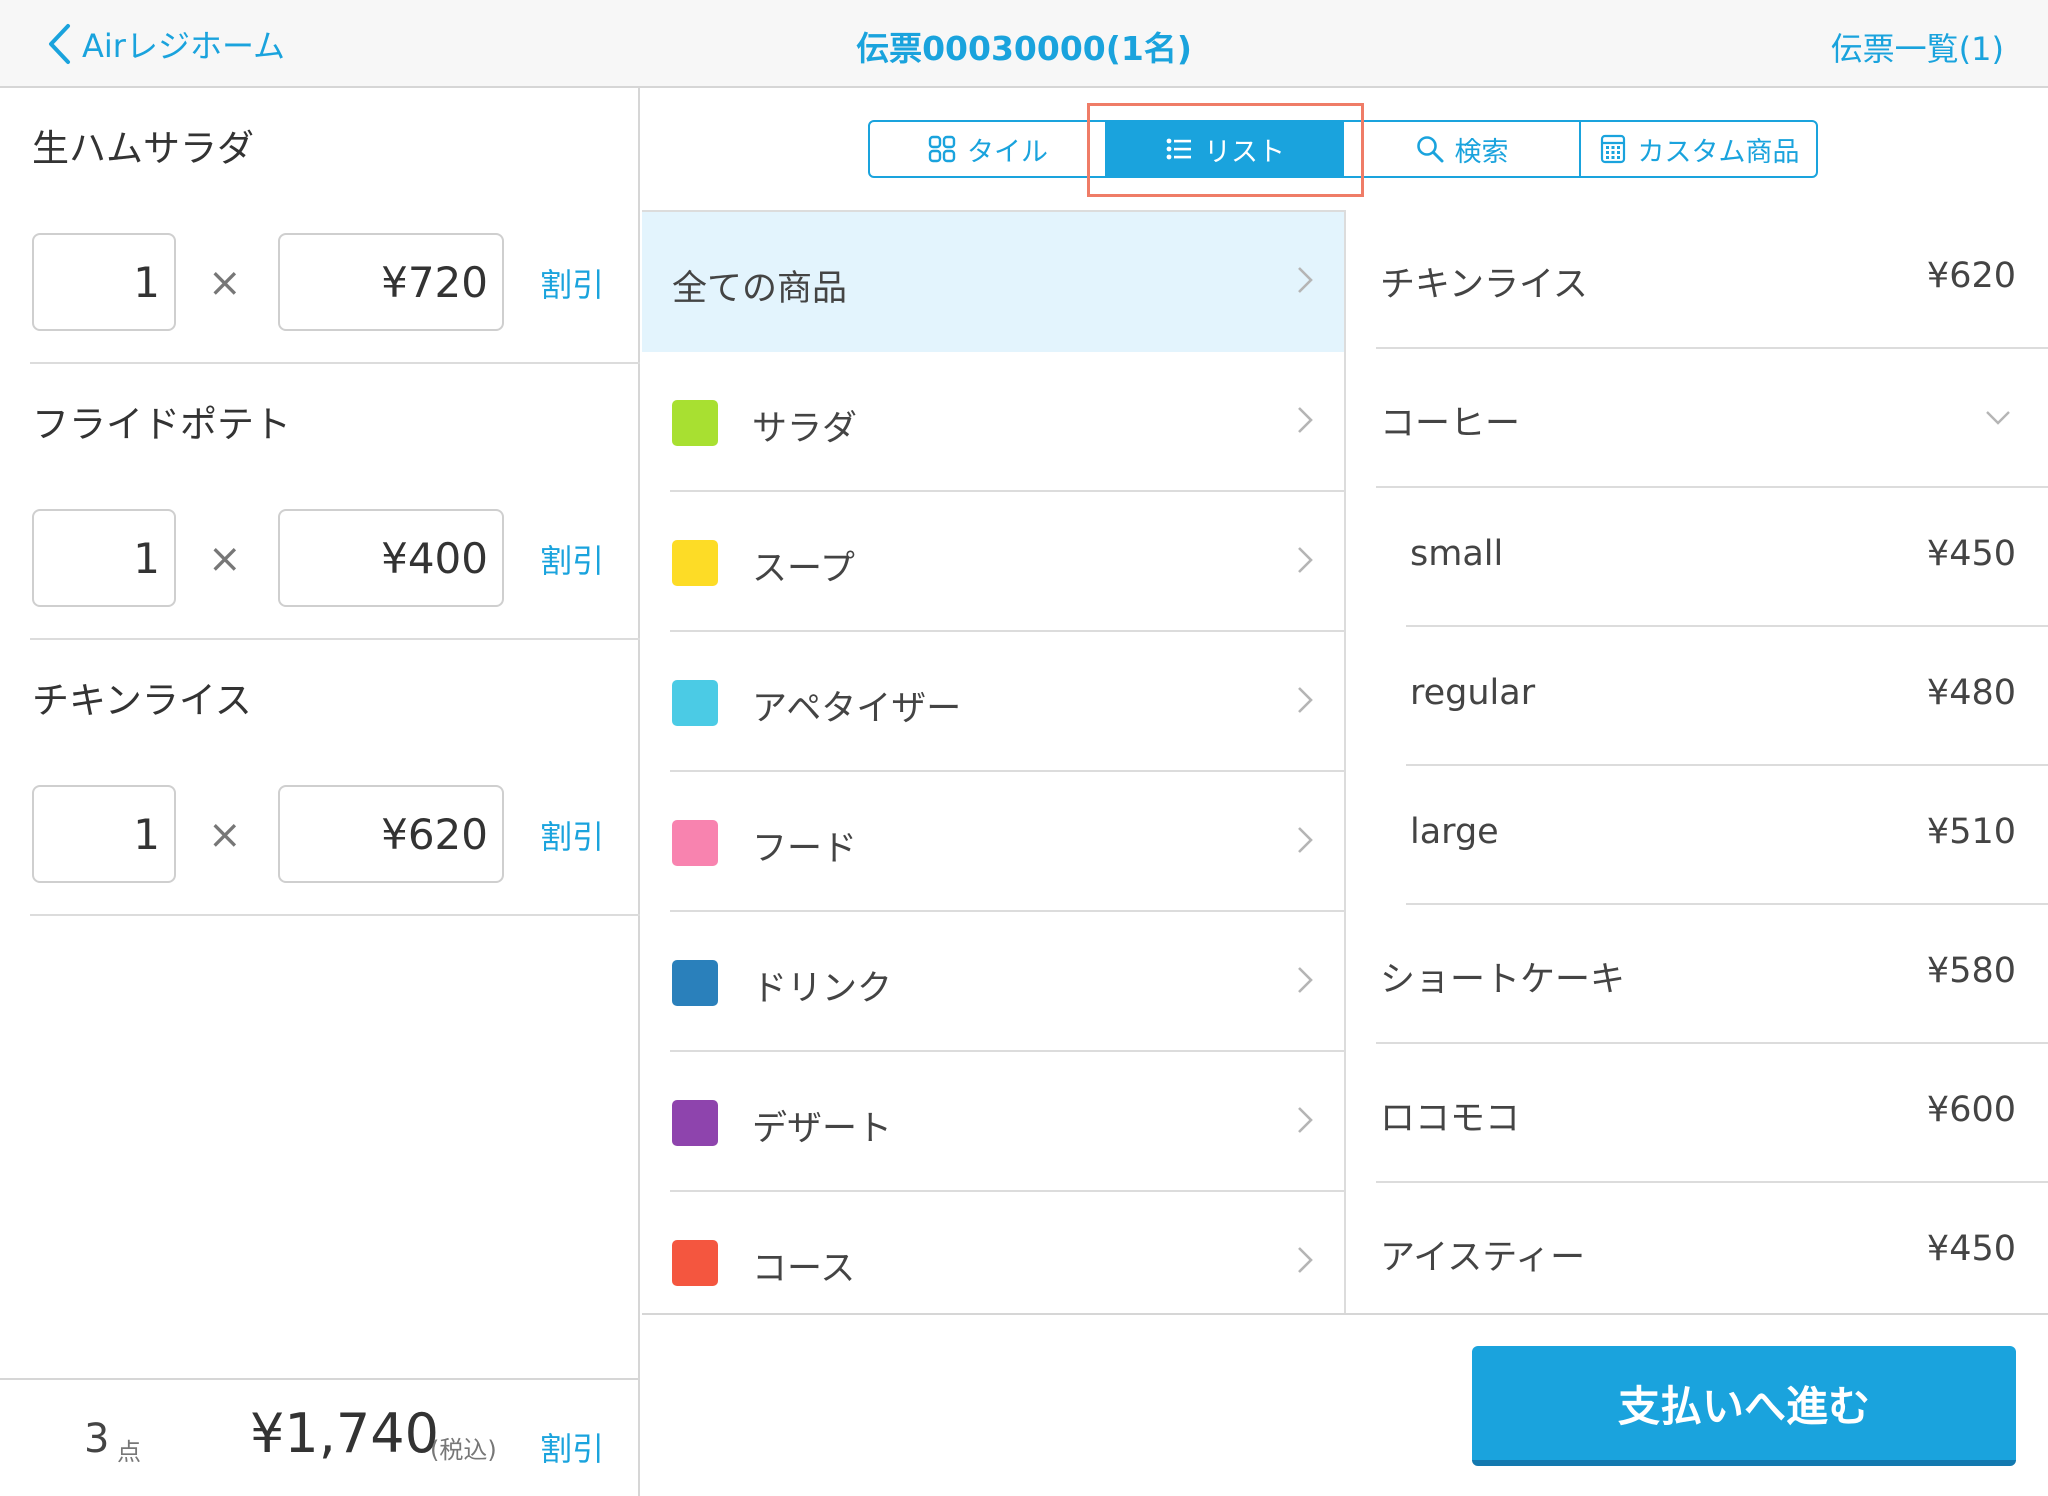 The image size is (2048, 1496). I want to click on chevron-down-icon, so click(1998, 418).